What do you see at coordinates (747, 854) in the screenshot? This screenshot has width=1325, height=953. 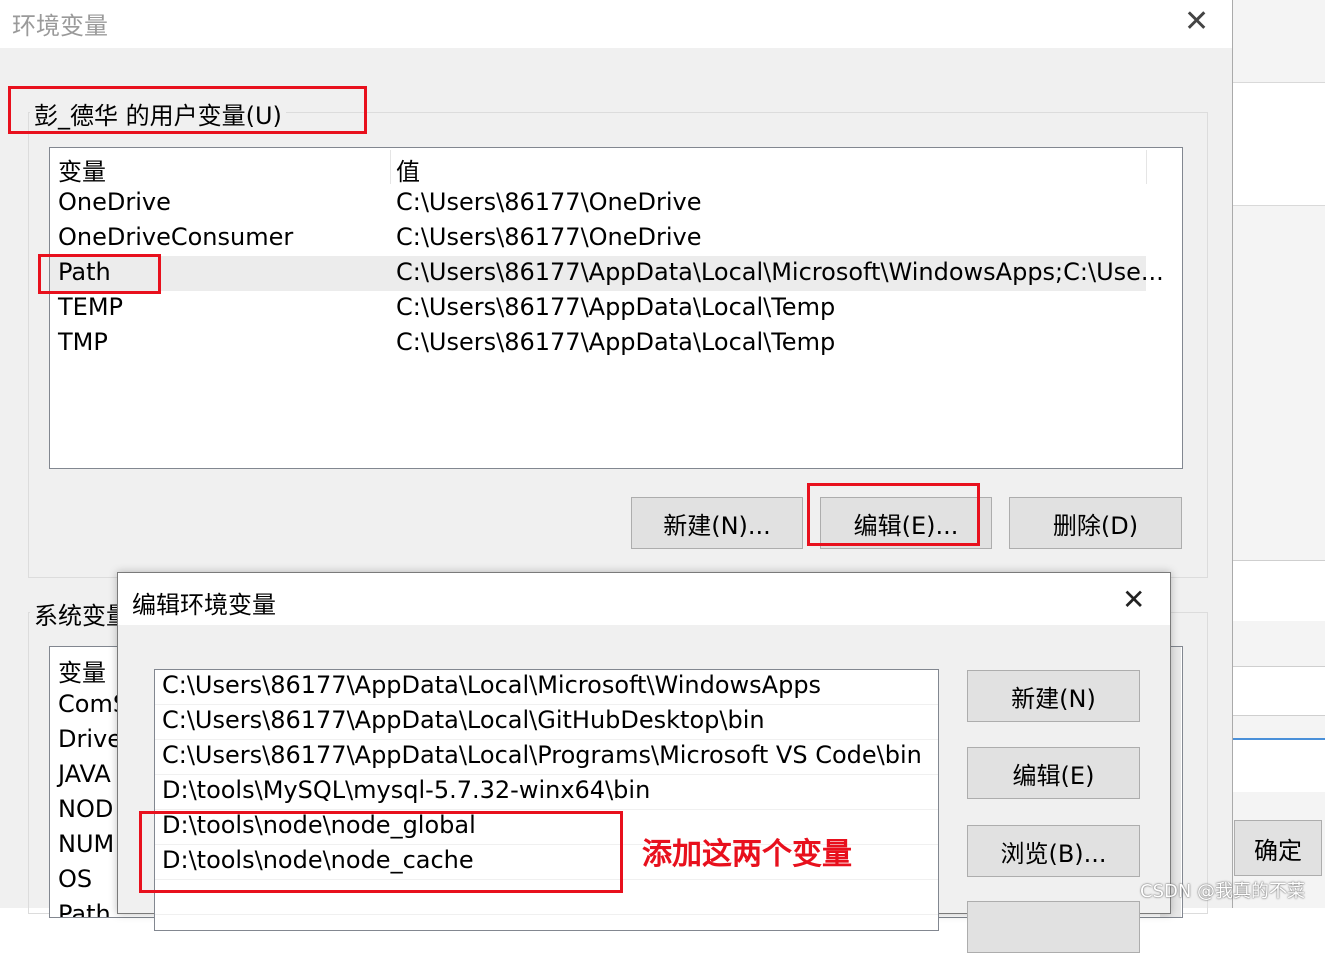 I see `annotation-text: 添加这两个变量` at bounding box center [747, 854].